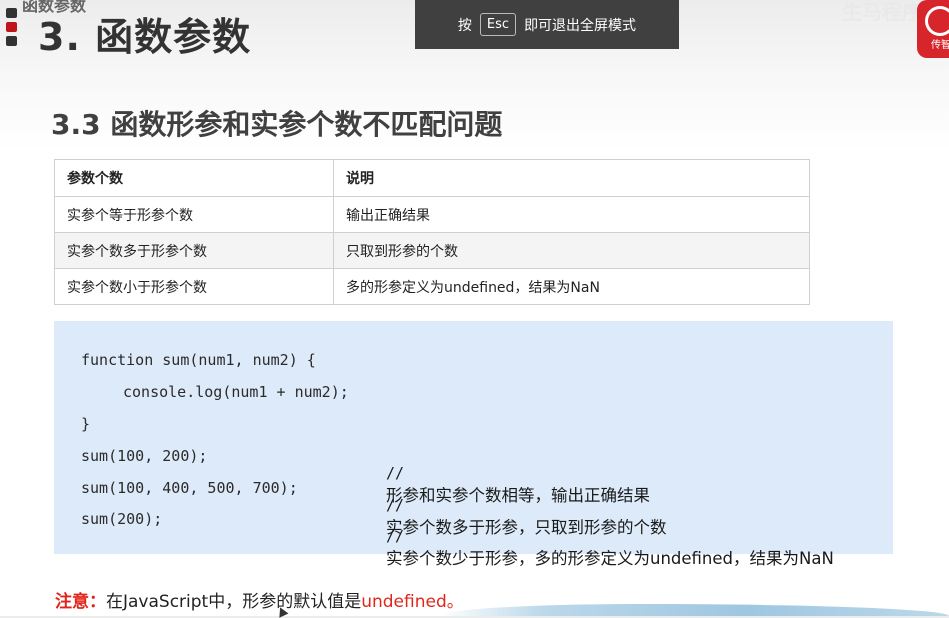 The image size is (949, 618). I want to click on code-comment: // 实参个数少于形参，多的形参定义为undefined，结果为NaN, so click(599, 547).